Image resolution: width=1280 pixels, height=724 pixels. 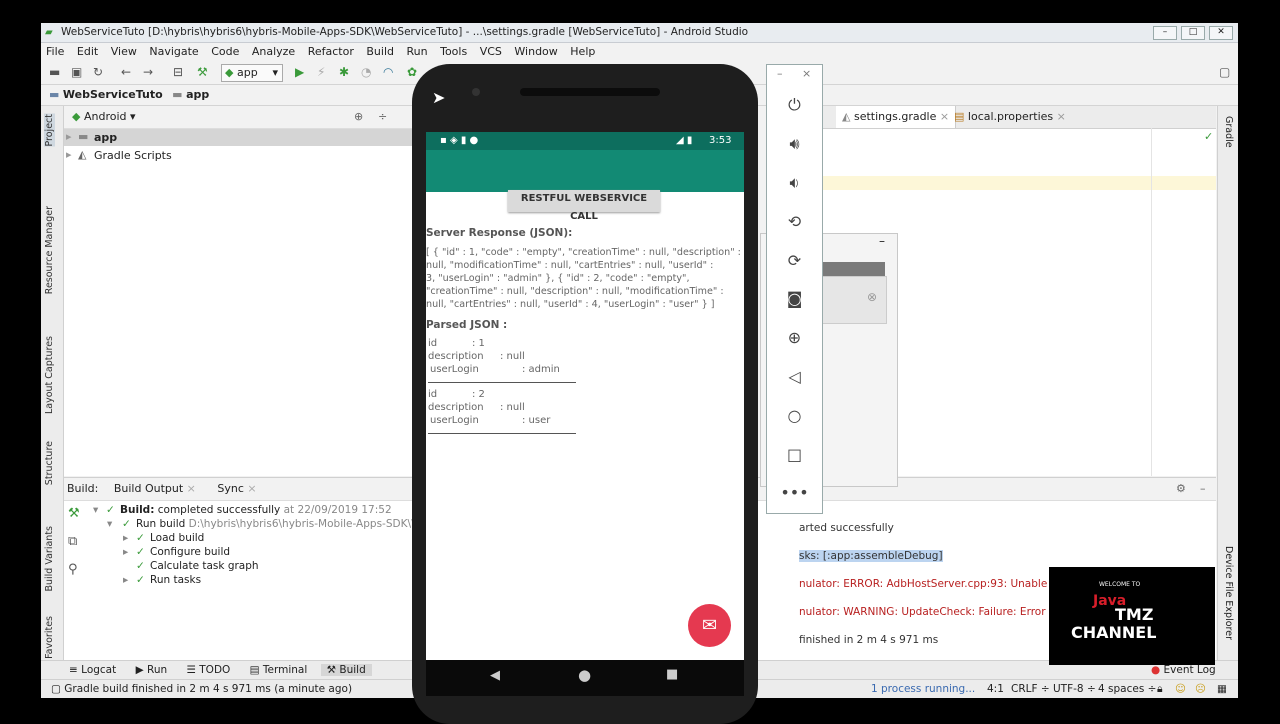 What do you see at coordinates (331, 51) in the screenshot?
I see `menu-refactor: Refactor` at bounding box center [331, 51].